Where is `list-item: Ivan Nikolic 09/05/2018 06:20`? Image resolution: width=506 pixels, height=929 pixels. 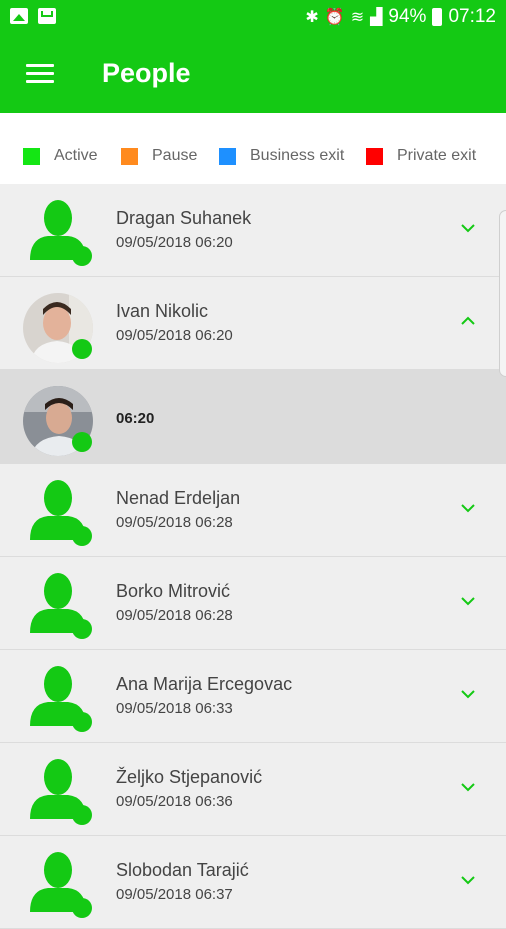
list-item: Ivan Nikolic 09/05/2018 06:20 is located at coordinates (253, 323).